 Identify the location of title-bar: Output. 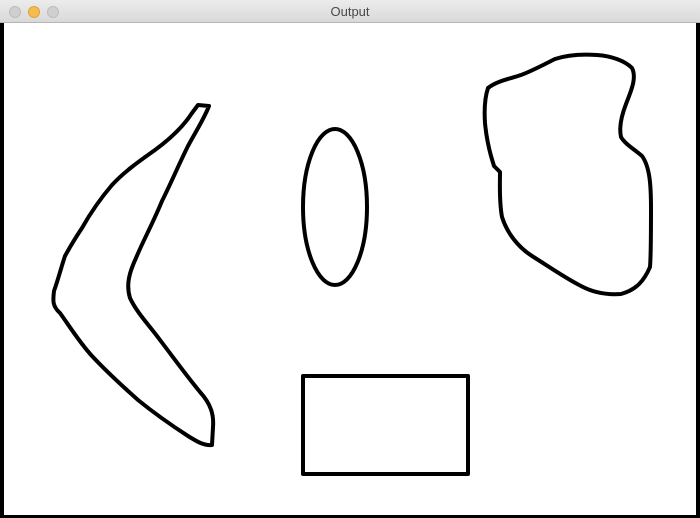
(350, 11).